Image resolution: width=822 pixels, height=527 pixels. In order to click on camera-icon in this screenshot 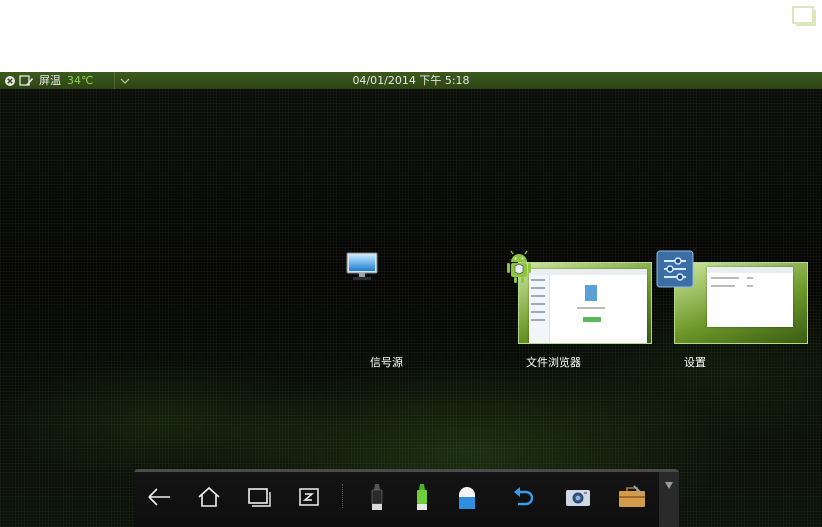, I will do `click(578, 497)`.